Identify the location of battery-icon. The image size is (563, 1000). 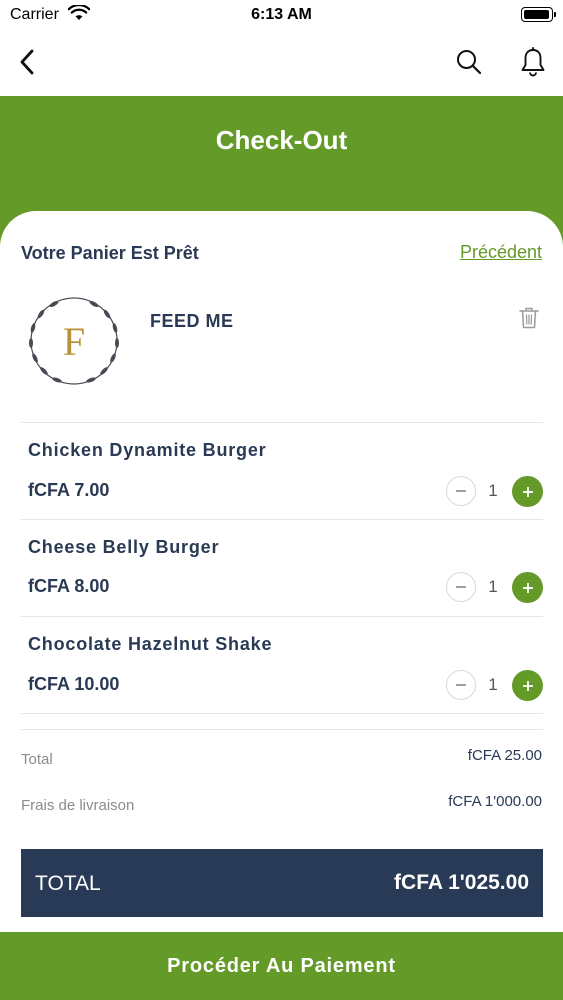
(538, 14).